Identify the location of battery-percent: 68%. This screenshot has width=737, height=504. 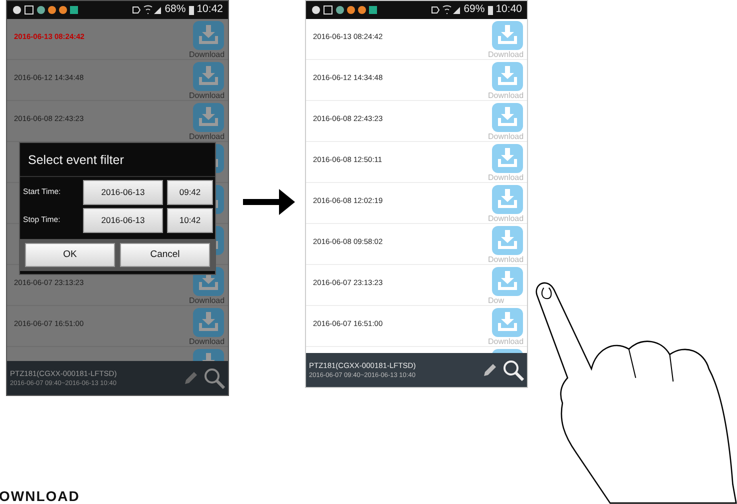
(175, 10).